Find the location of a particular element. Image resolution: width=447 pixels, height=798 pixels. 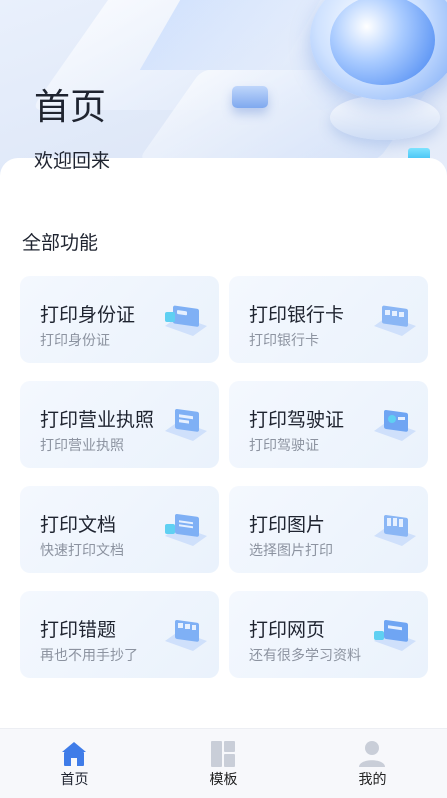

driver-license-print-icon is located at coordinates (395, 425).